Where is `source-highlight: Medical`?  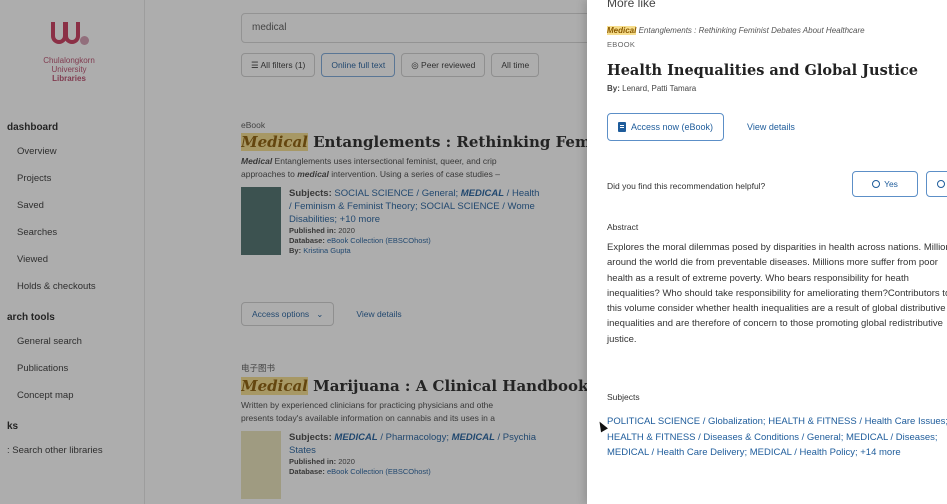 source-highlight: Medical is located at coordinates (622, 30).